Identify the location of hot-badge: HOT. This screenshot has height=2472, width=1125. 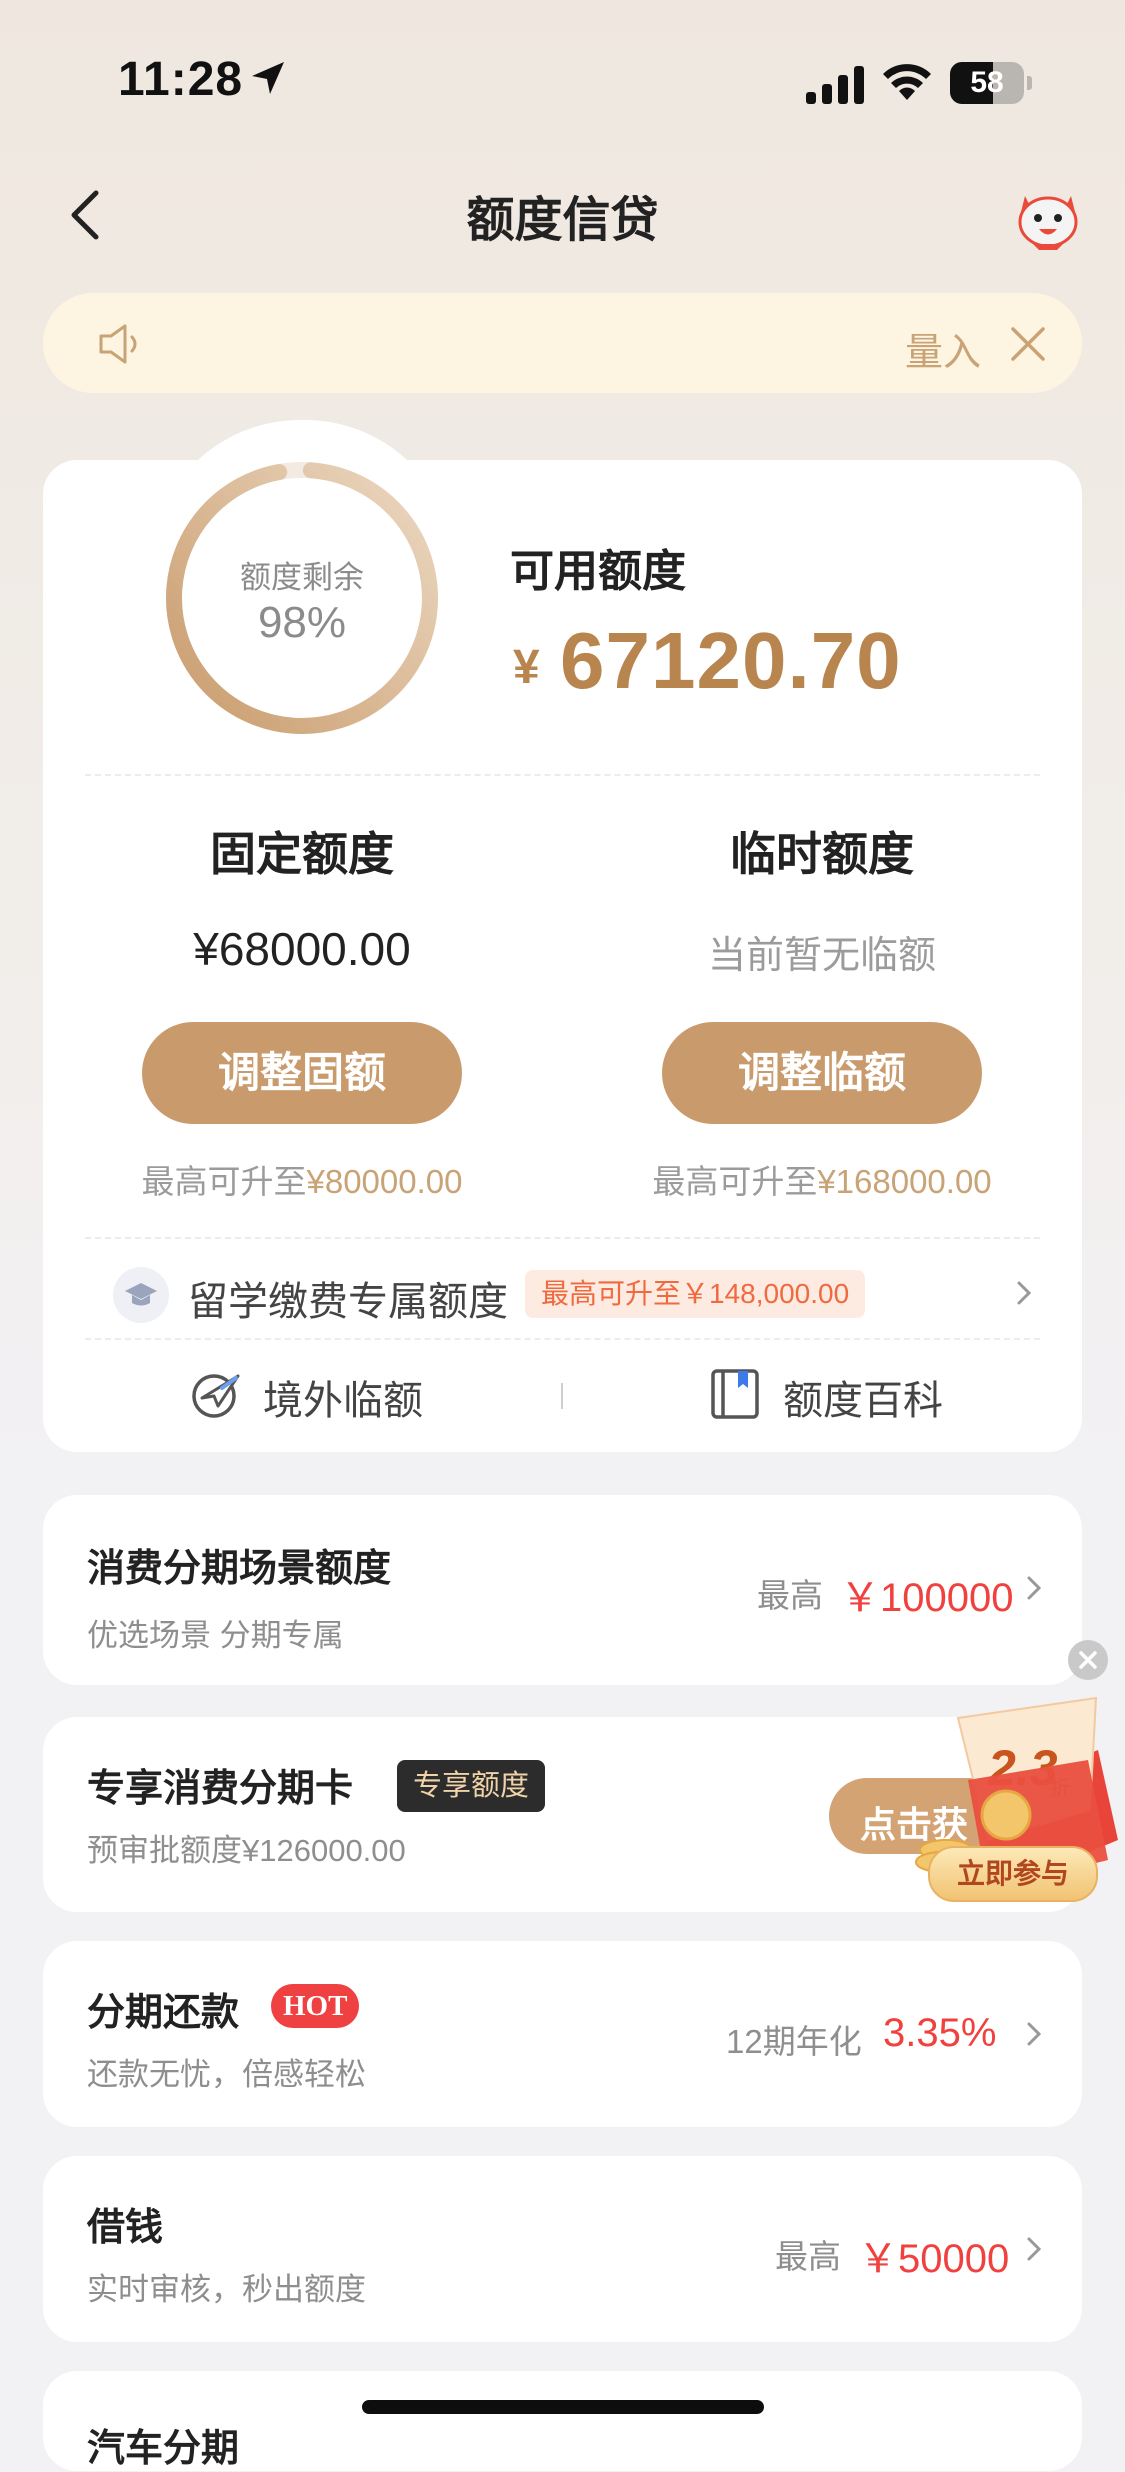
(315, 2006).